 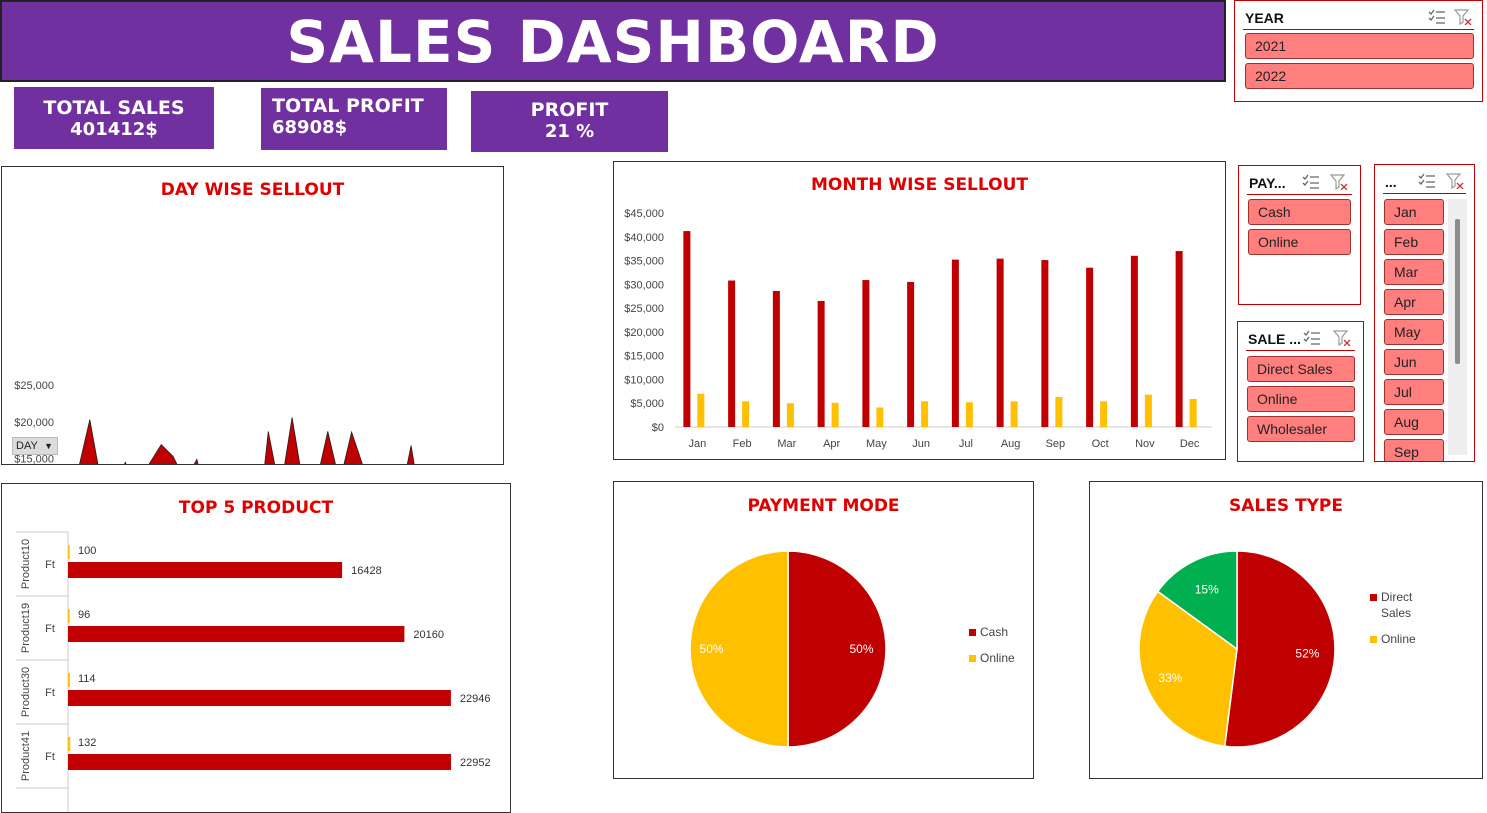 I want to click on x-tick-label: Aug, so click(x=1011, y=444).